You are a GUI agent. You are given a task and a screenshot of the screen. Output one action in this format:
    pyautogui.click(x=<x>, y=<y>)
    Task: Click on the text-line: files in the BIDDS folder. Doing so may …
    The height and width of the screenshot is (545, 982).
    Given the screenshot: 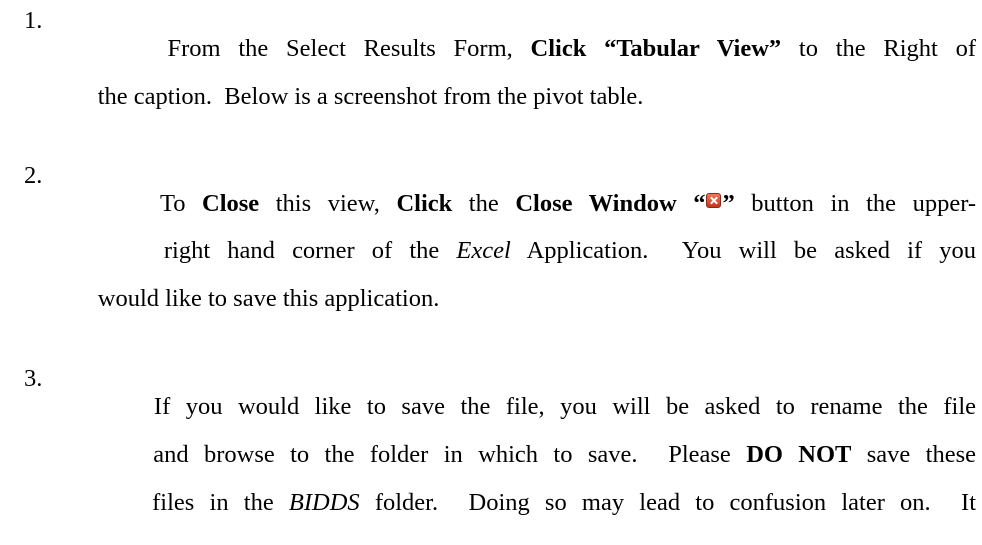 What is the action you would take?
    pyautogui.click(x=518, y=503)
    